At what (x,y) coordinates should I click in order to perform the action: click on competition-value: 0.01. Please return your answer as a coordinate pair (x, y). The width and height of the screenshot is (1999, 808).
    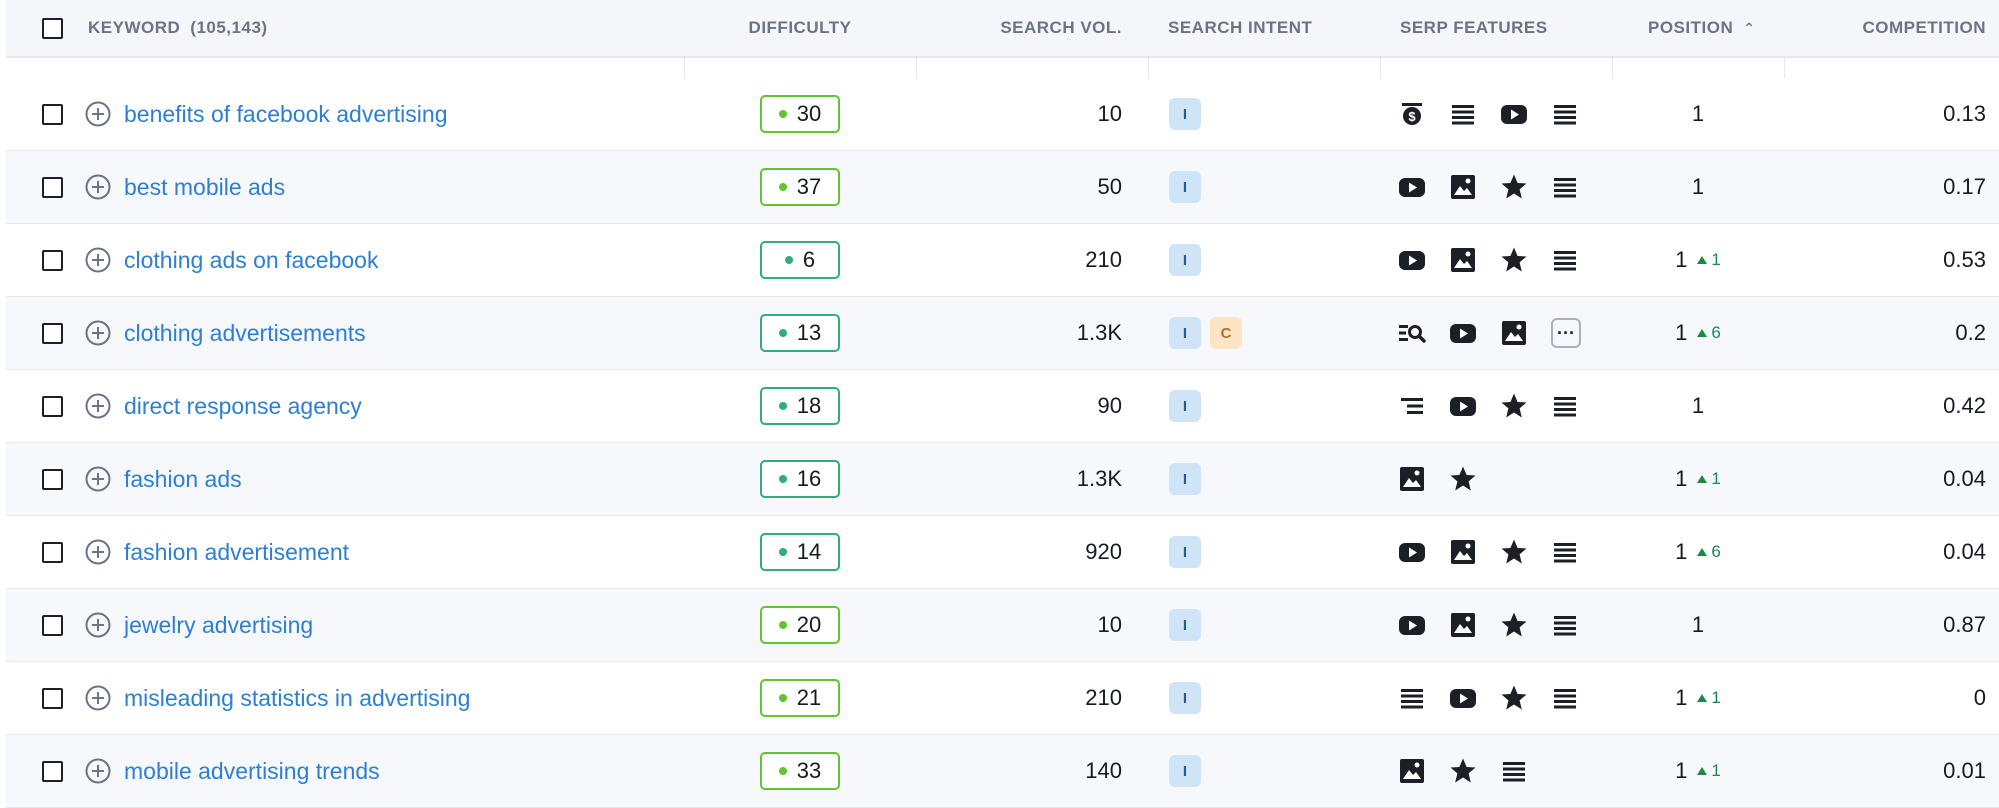
    Looking at the image, I should click on (1964, 770).